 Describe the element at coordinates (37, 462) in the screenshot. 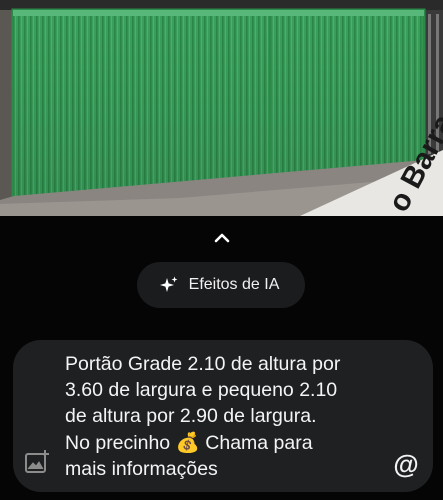

I see `add-image-icon` at that location.